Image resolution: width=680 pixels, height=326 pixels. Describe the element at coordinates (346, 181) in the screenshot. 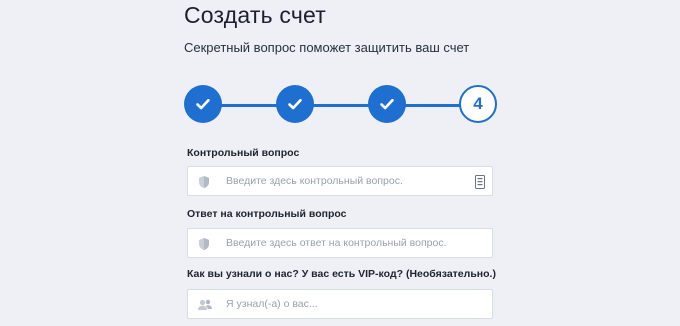

I see `security-question-input` at that location.